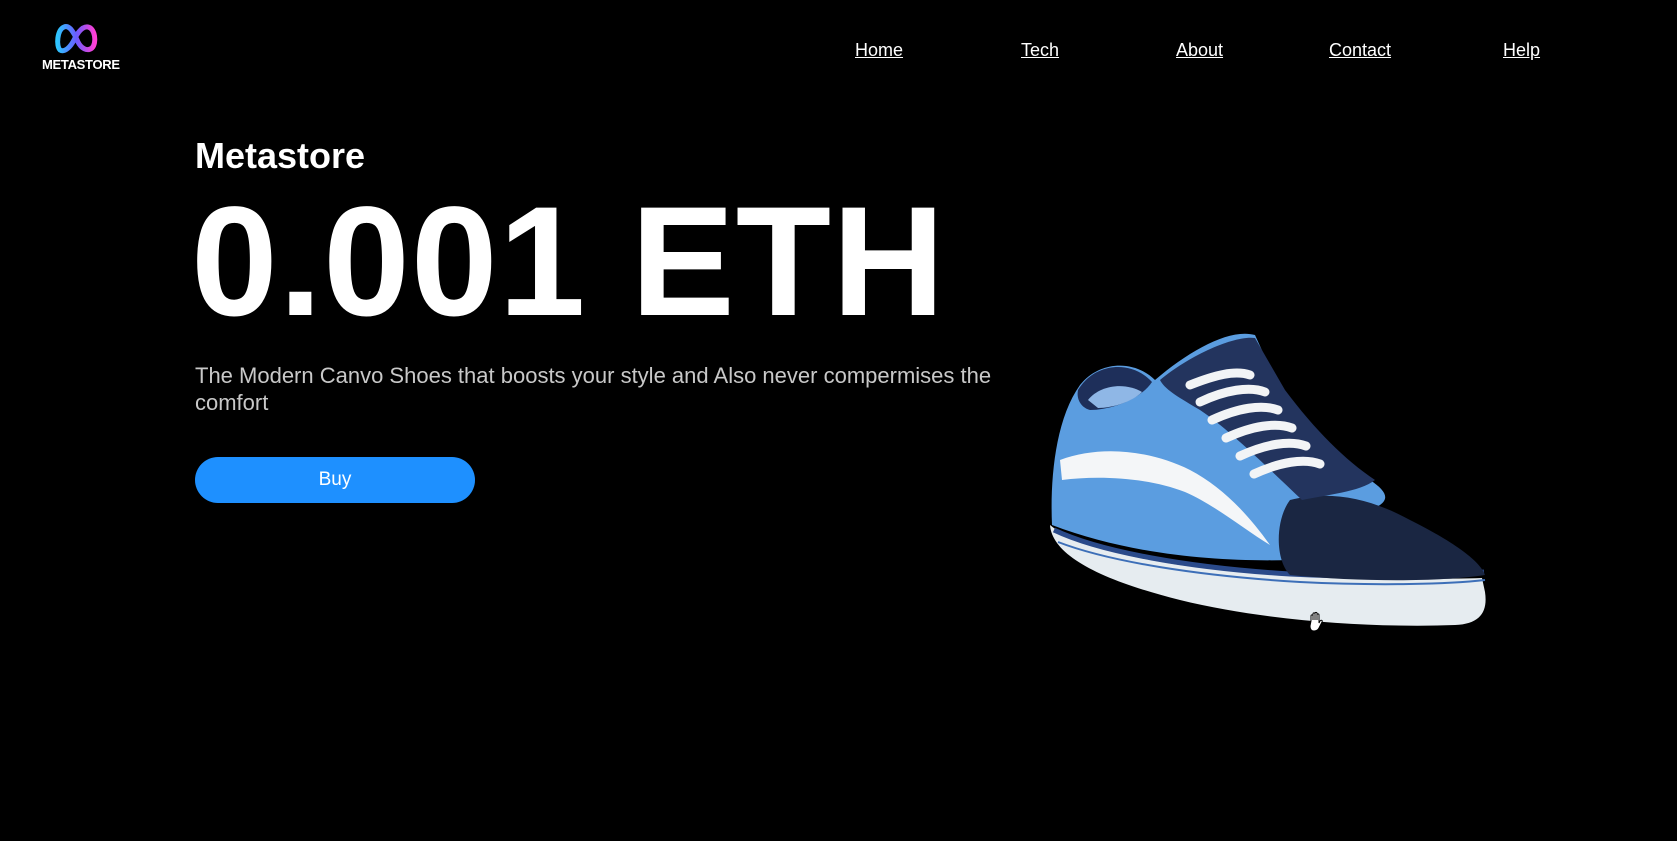  Describe the element at coordinates (335, 480) in the screenshot. I see `buy-button: Buy` at that location.